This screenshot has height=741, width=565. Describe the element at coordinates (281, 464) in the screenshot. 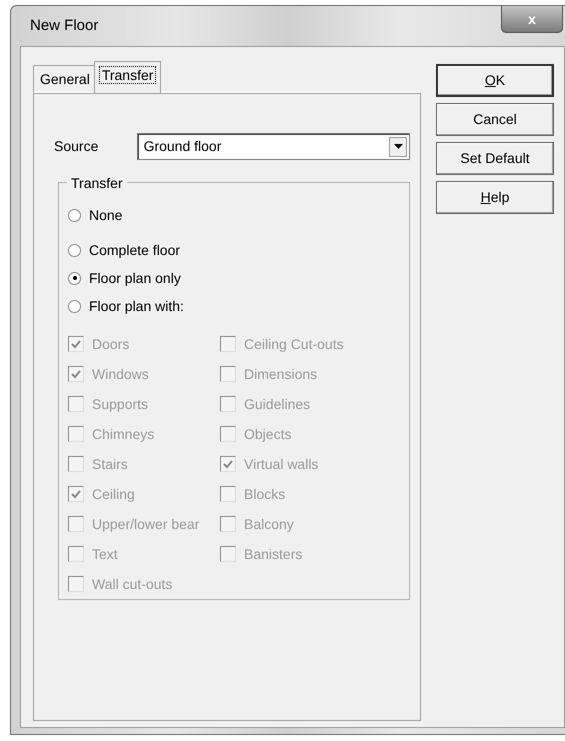

I see `checkbox-label: Virtual walls` at that location.